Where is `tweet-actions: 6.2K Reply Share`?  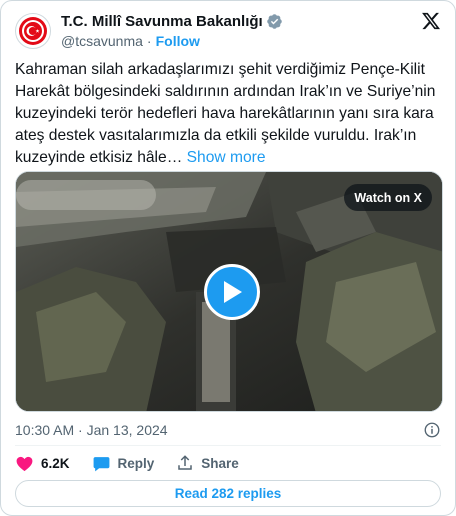 tweet-actions: 6.2K Reply Share is located at coordinates (138, 463).